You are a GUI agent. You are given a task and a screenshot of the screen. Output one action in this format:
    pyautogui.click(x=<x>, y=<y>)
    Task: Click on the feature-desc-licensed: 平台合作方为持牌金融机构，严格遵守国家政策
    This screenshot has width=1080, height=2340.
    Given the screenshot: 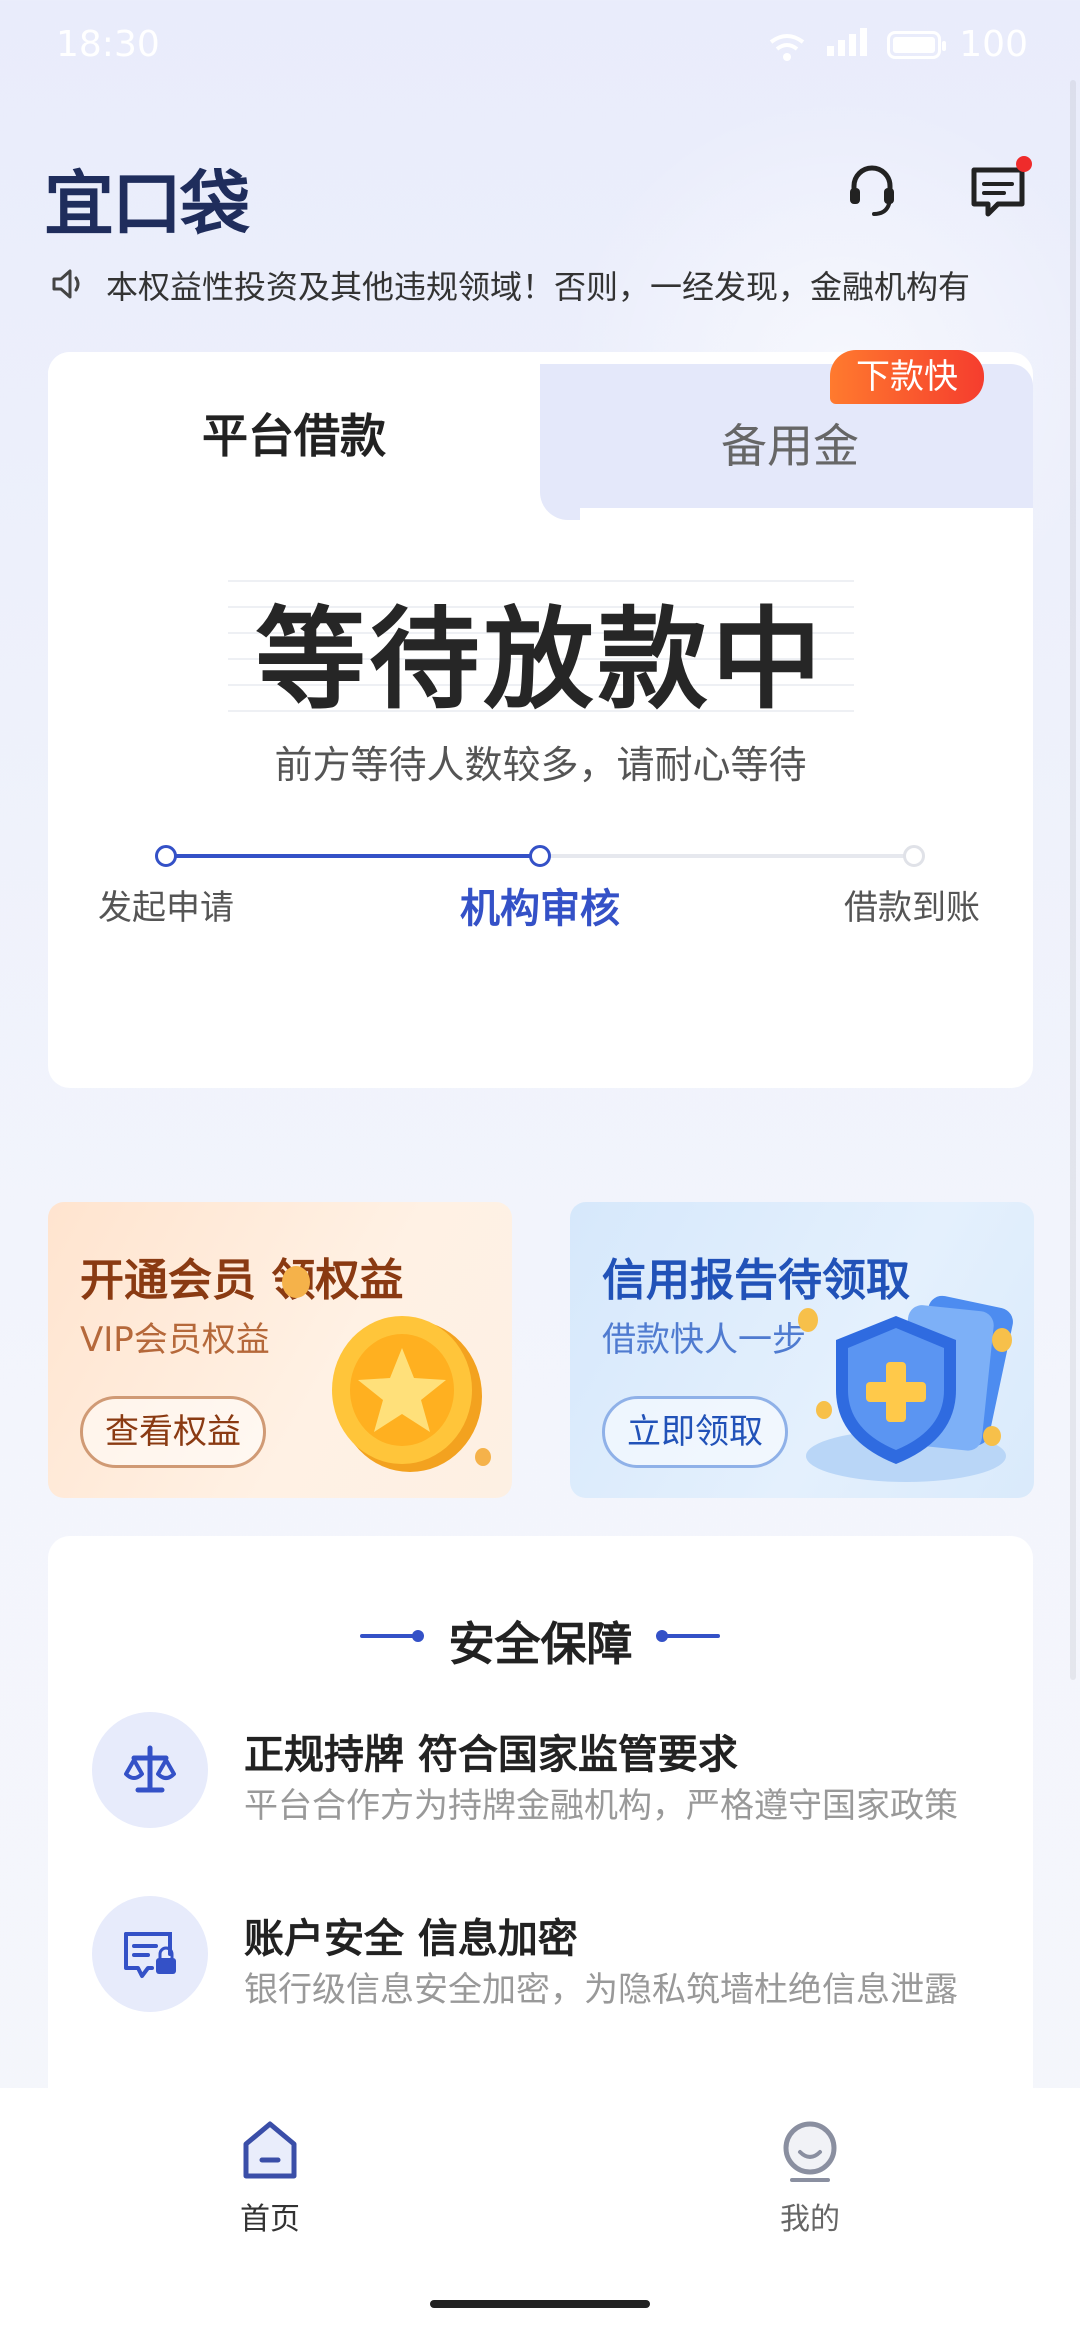 What is the action you would take?
    pyautogui.click(x=601, y=1806)
    